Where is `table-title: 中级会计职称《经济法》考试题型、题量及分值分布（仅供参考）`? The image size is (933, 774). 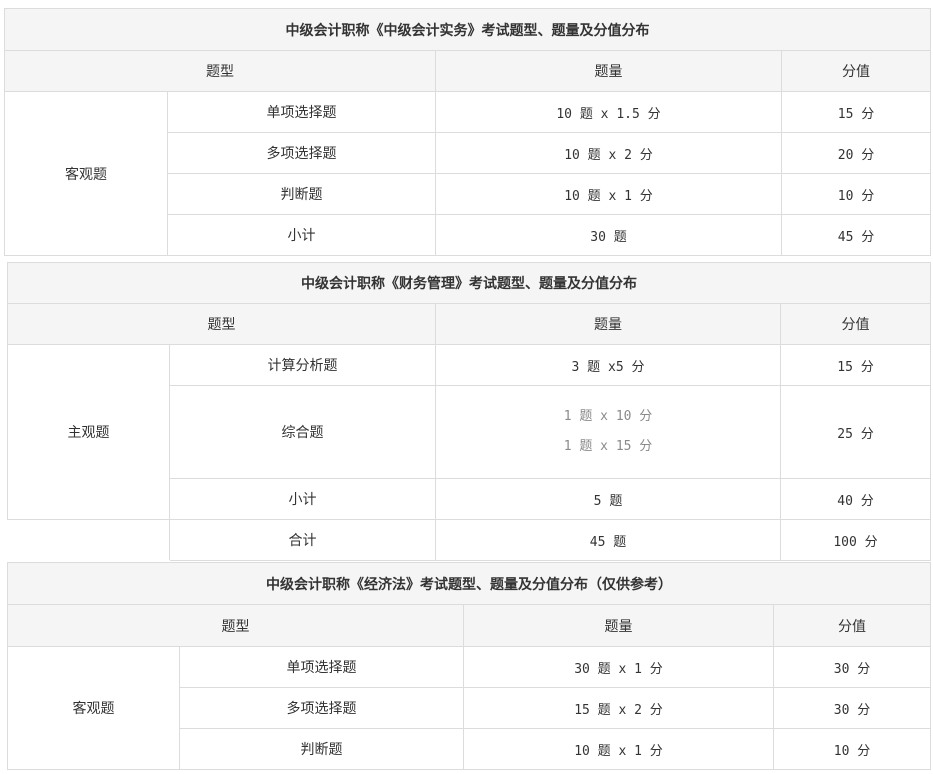 table-title: 中级会计职称《经济法》考试题型、题量及分值分布（仅供参考） is located at coordinates (469, 583).